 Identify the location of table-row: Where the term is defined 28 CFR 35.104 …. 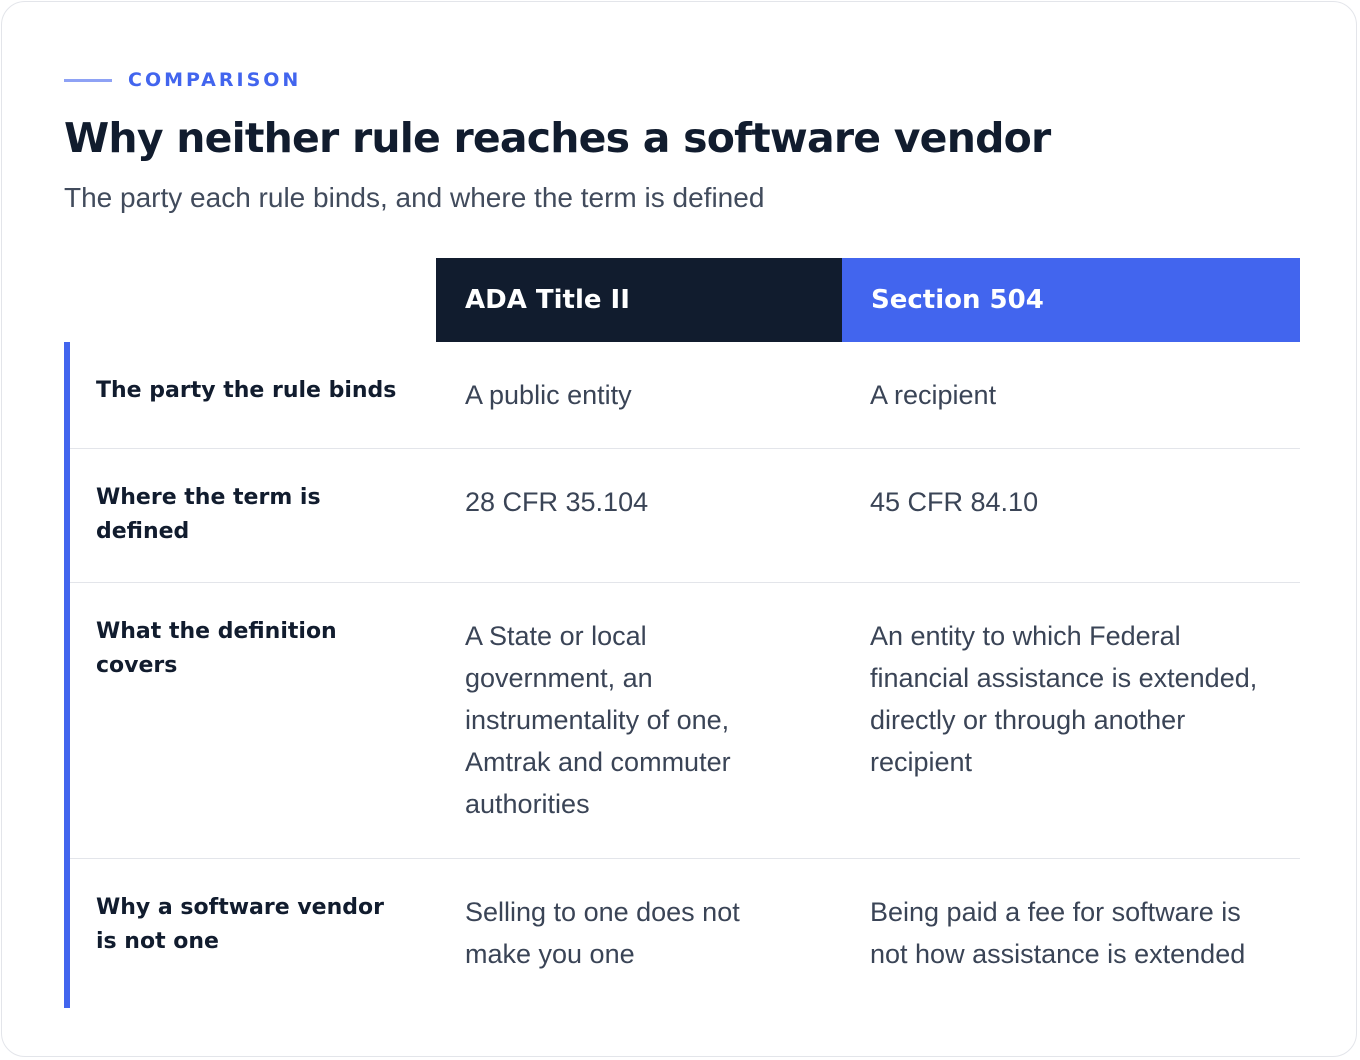
(685, 516).